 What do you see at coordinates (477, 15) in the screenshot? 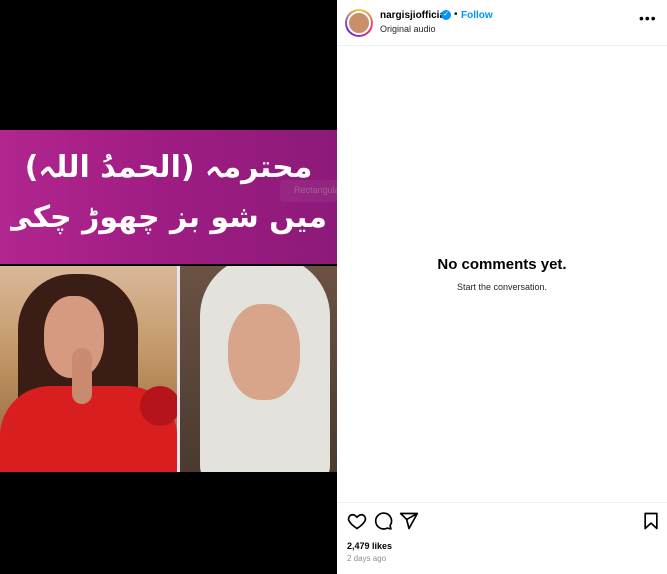
I see `follow-button: Follow` at bounding box center [477, 15].